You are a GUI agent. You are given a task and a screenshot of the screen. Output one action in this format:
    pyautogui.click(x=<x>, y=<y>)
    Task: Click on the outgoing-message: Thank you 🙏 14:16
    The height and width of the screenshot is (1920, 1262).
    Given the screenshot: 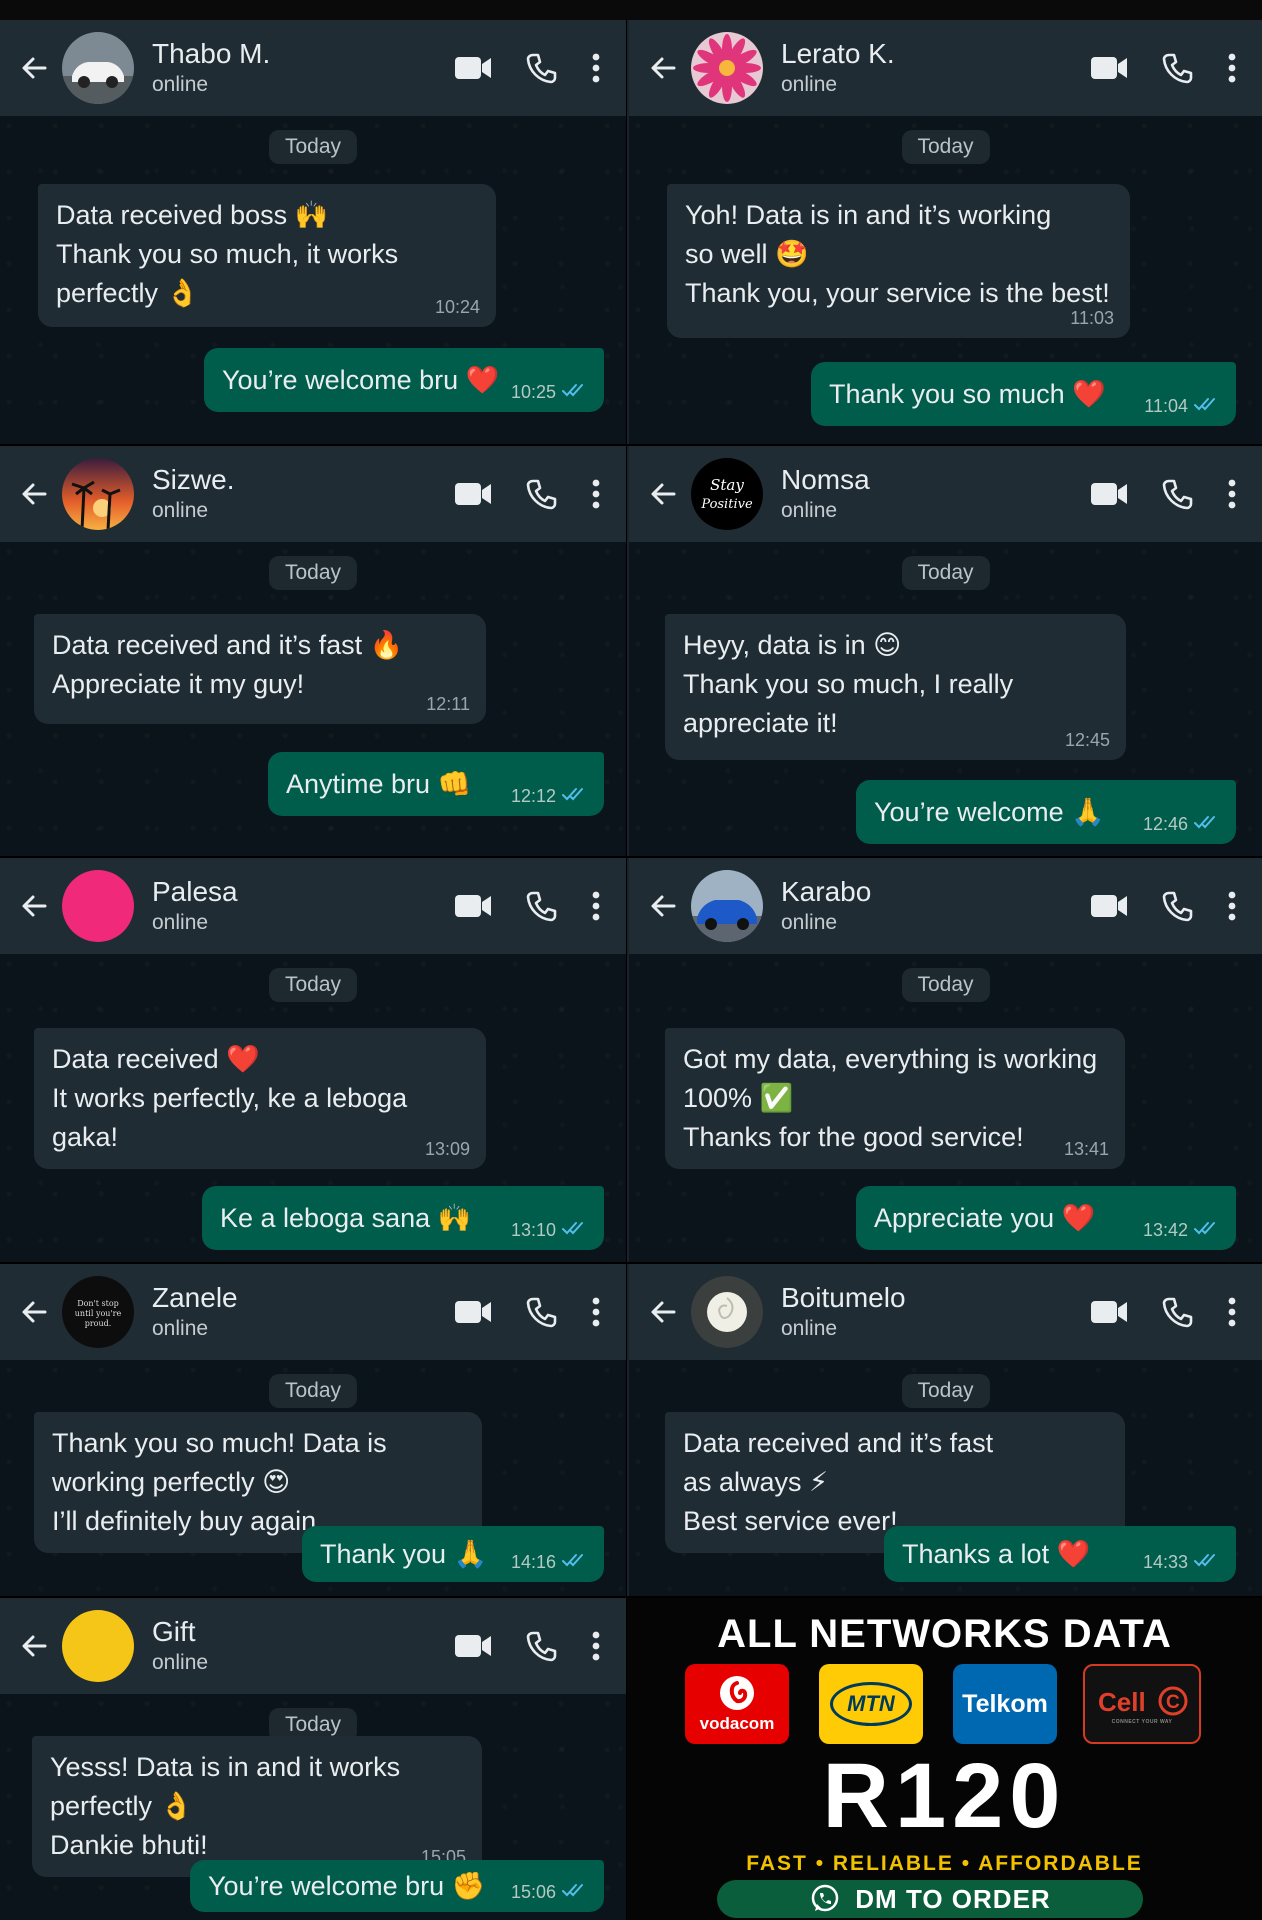 What is the action you would take?
    pyautogui.click(x=453, y=1554)
    